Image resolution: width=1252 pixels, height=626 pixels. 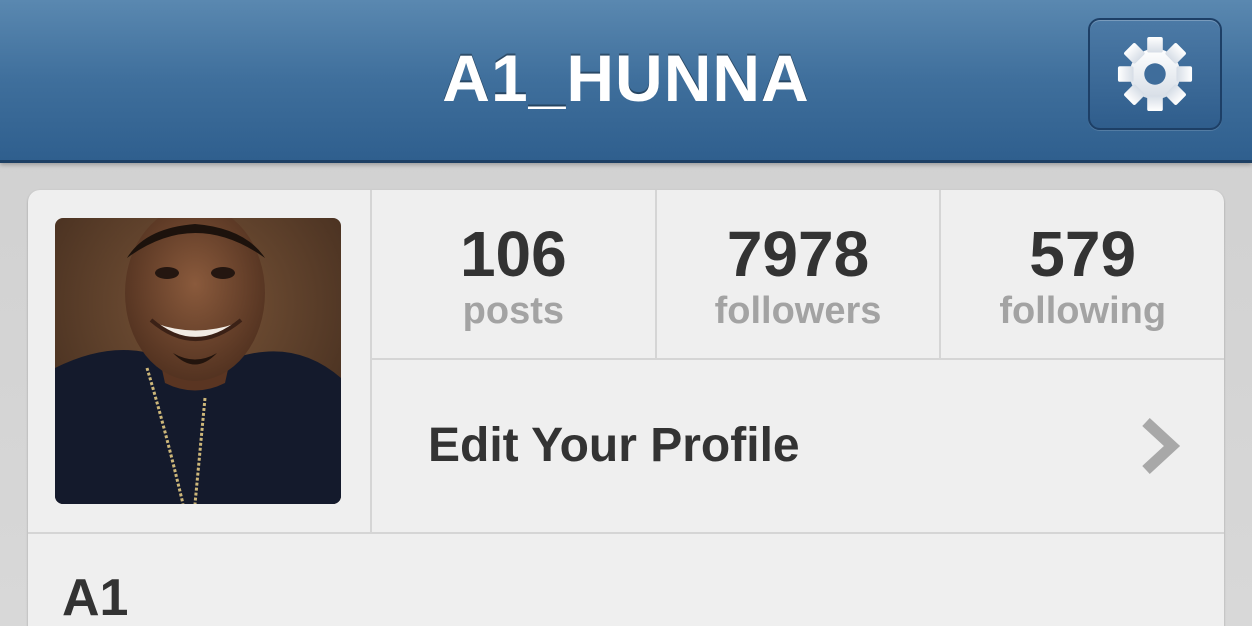 What do you see at coordinates (513, 254) in the screenshot?
I see `posts-count: 106` at bounding box center [513, 254].